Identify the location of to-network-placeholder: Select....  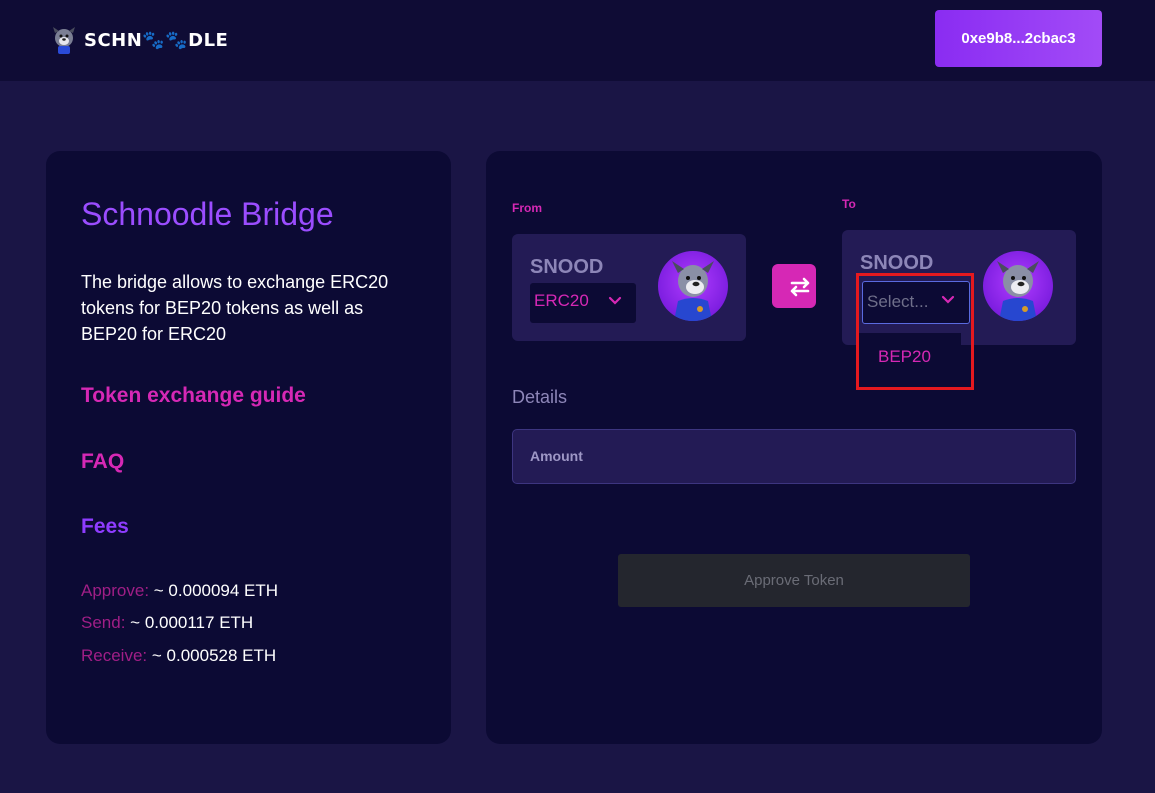
(898, 301).